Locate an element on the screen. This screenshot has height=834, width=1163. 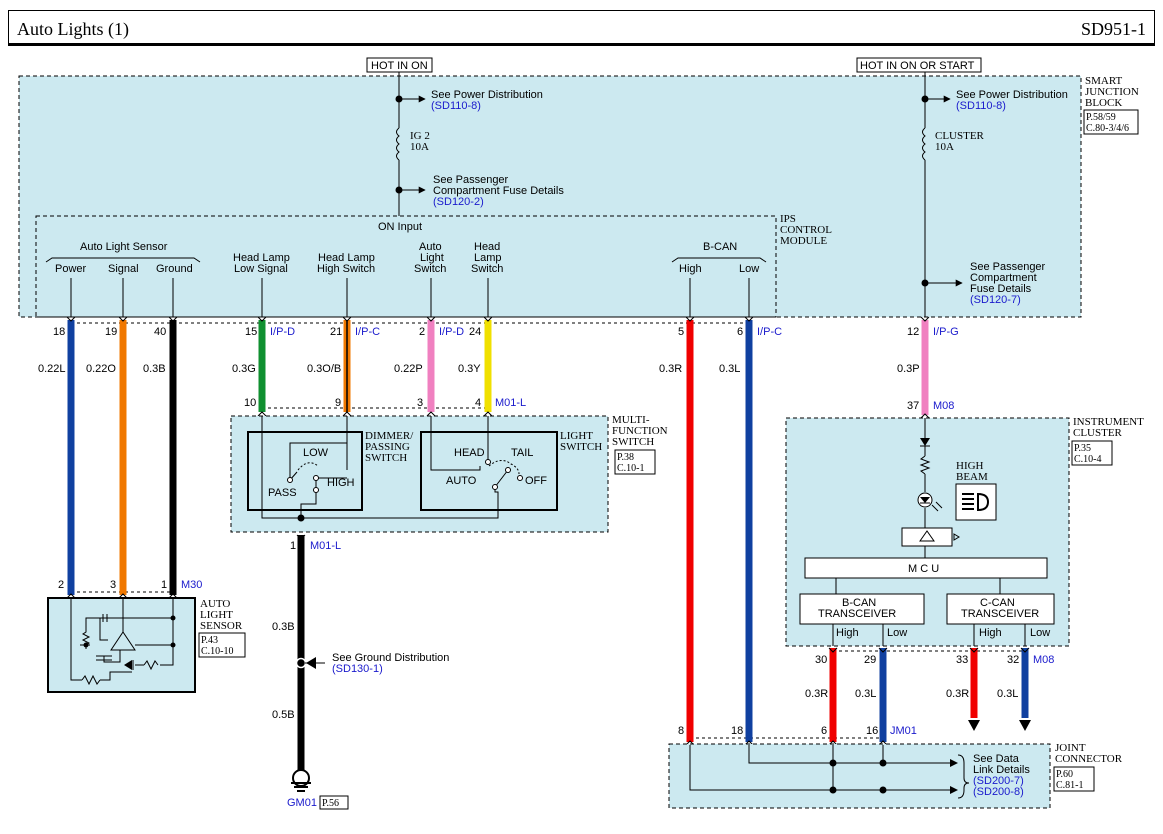
mfs-page: P.38 is located at coordinates (625, 457).